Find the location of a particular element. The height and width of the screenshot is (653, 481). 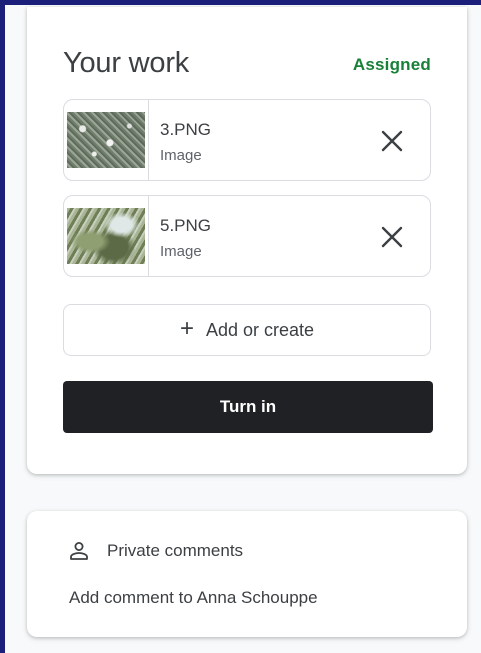

your-work-title: Your work is located at coordinates (126, 63).